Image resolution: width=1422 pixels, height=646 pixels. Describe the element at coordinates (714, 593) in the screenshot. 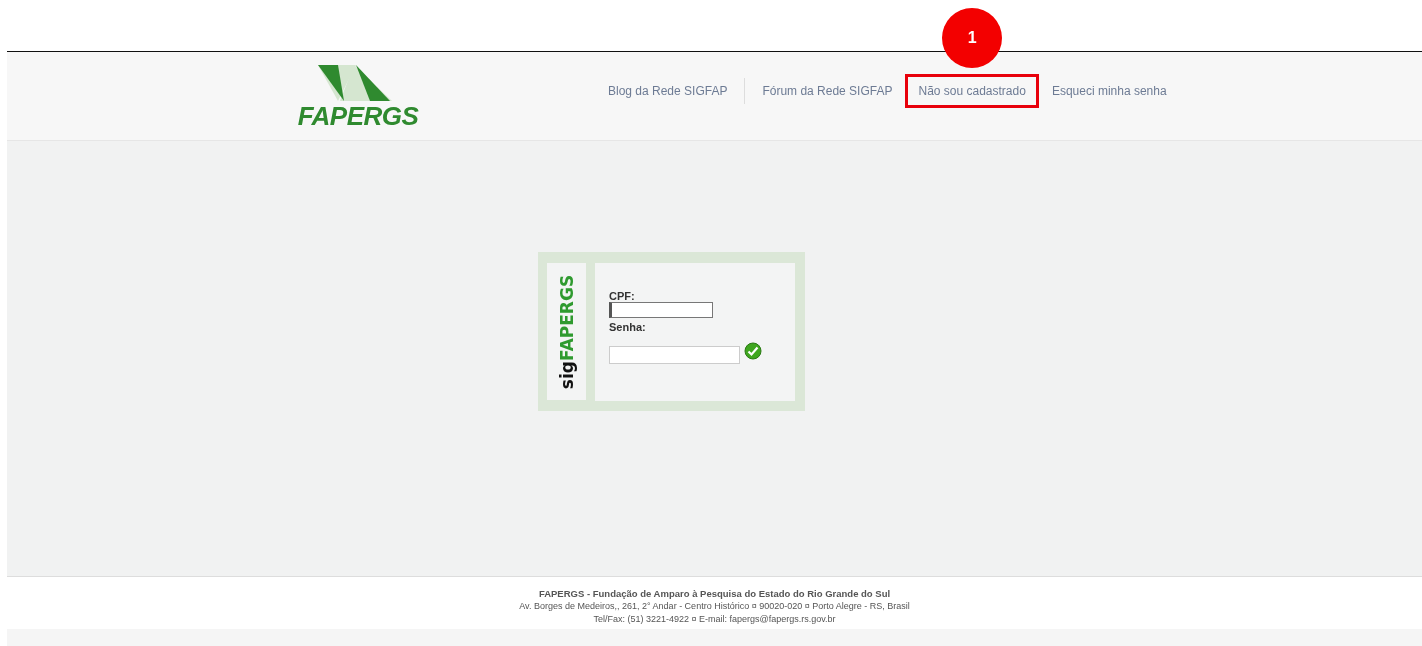

I see `footer-text: FAPERGS - Fundação de Amparo à Pesquisa do Estado do Rio Grande do Sul` at that location.